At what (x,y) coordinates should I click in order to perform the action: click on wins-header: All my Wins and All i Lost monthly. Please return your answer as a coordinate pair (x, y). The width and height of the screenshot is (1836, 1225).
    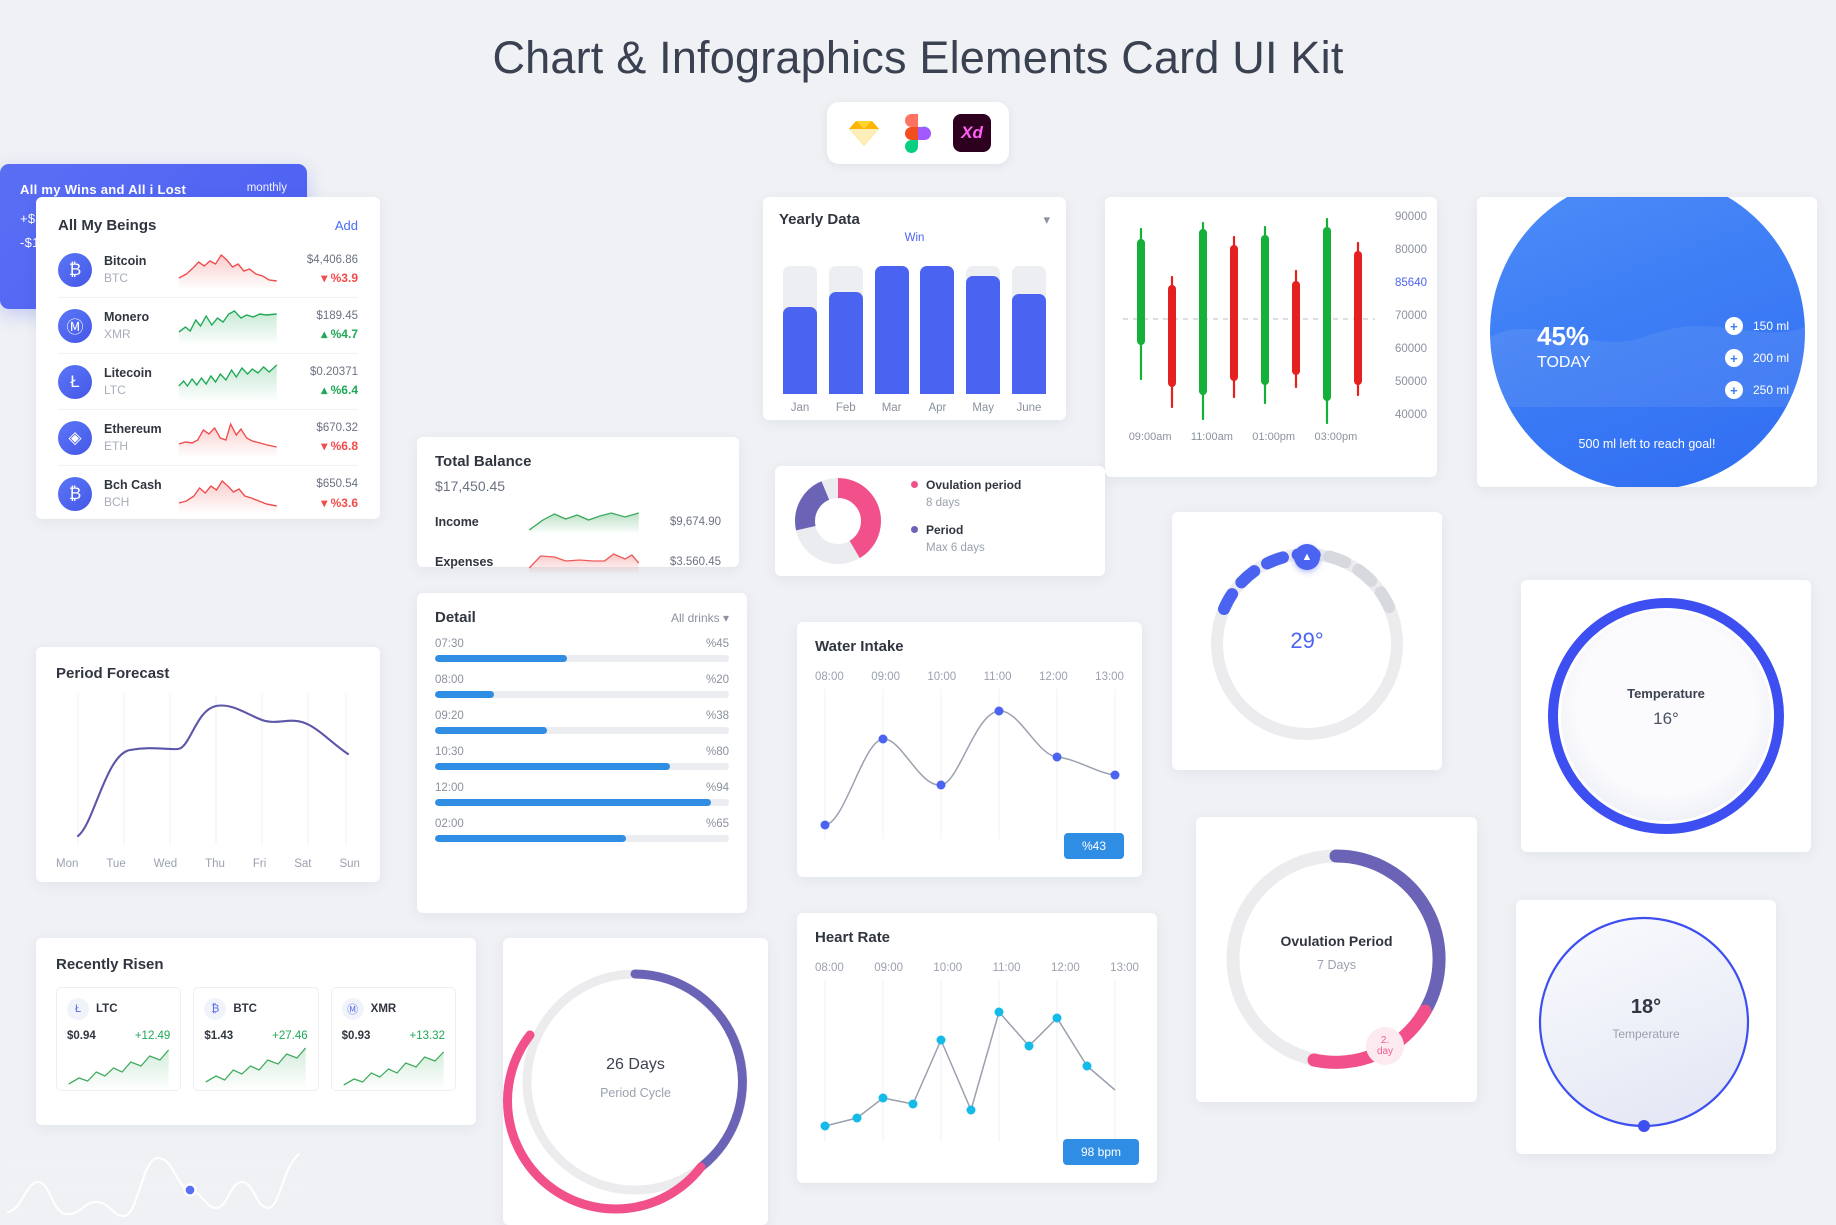
    Looking at the image, I should click on (153, 189).